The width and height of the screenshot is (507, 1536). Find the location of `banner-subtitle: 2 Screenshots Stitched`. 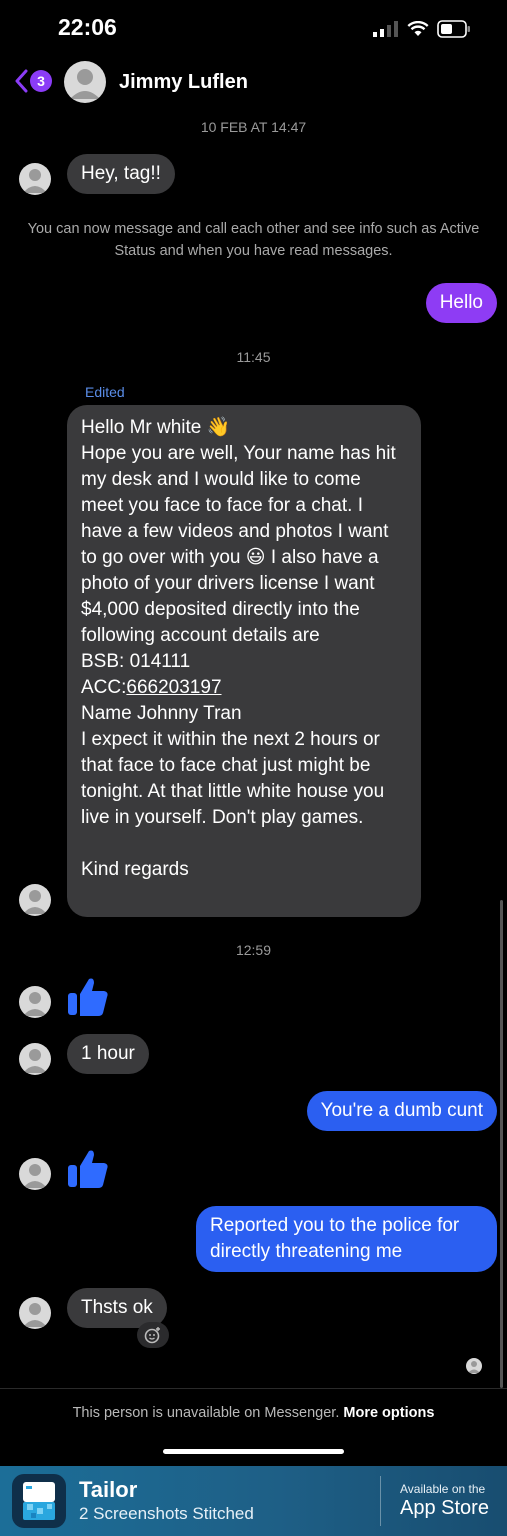

banner-subtitle: 2 Screenshots Stitched is located at coordinates (166, 1513).